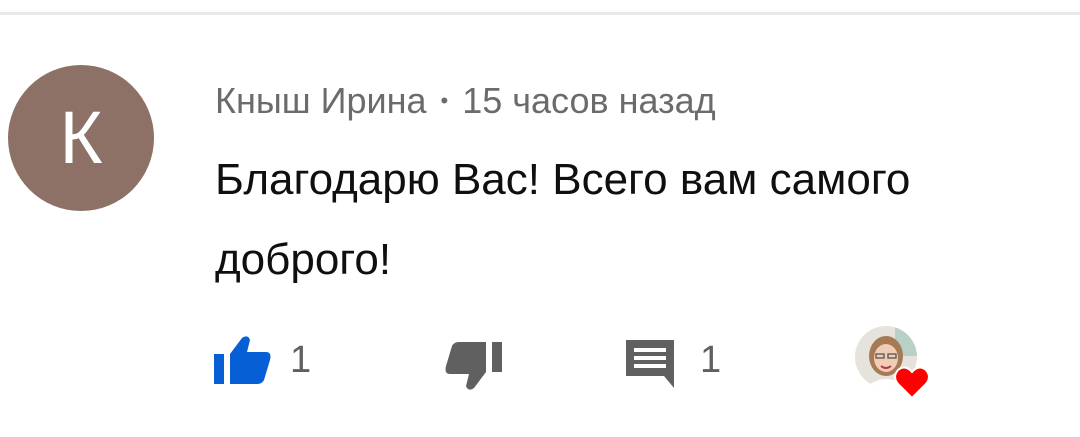 Image resolution: width=1080 pixels, height=437 pixels. Describe the element at coordinates (321, 101) in the screenshot. I see `author-name: Кныш Ирина` at that location.